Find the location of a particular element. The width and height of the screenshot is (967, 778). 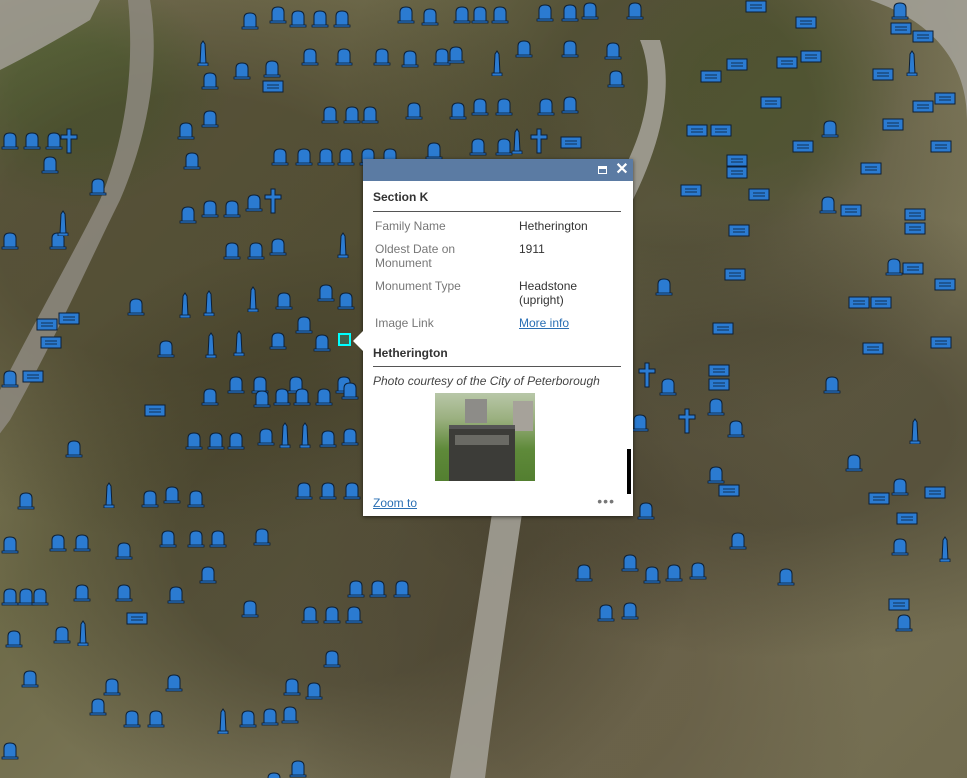

more-info-link: More info is located at coordinates (544, 323).